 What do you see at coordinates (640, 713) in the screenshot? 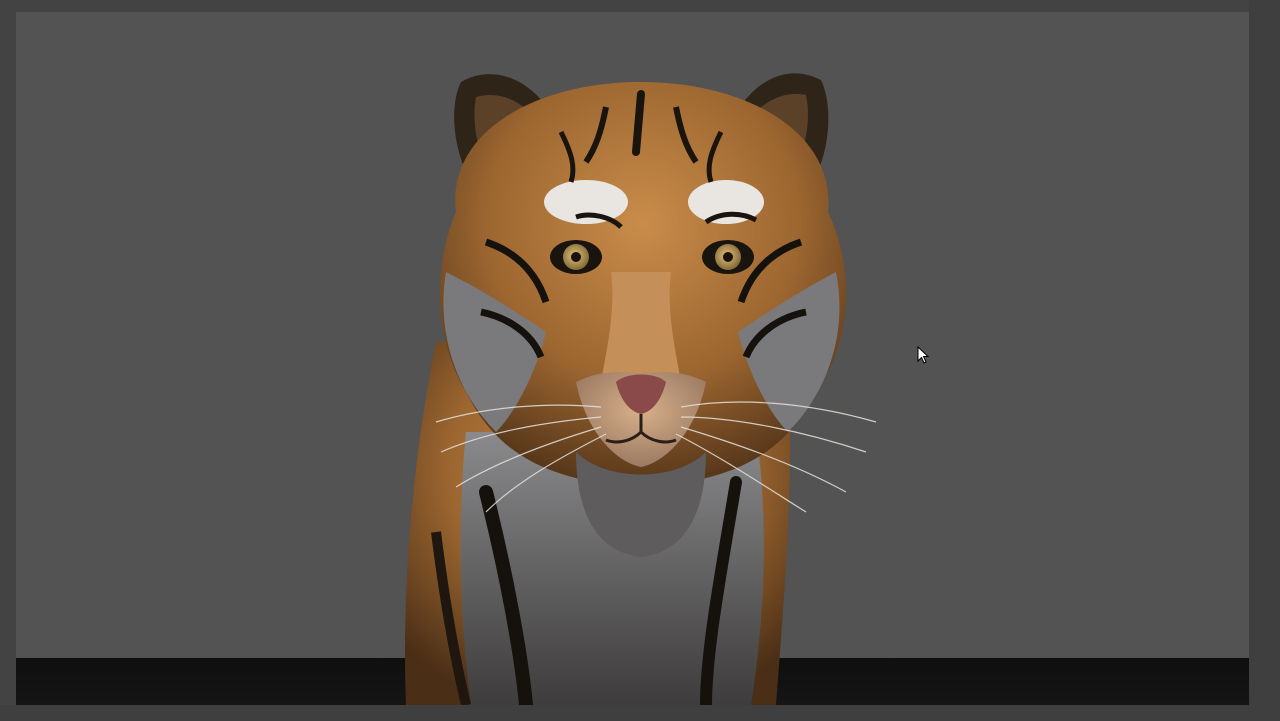
I see `window-frame-bottom` at bounding box center [640, 713].